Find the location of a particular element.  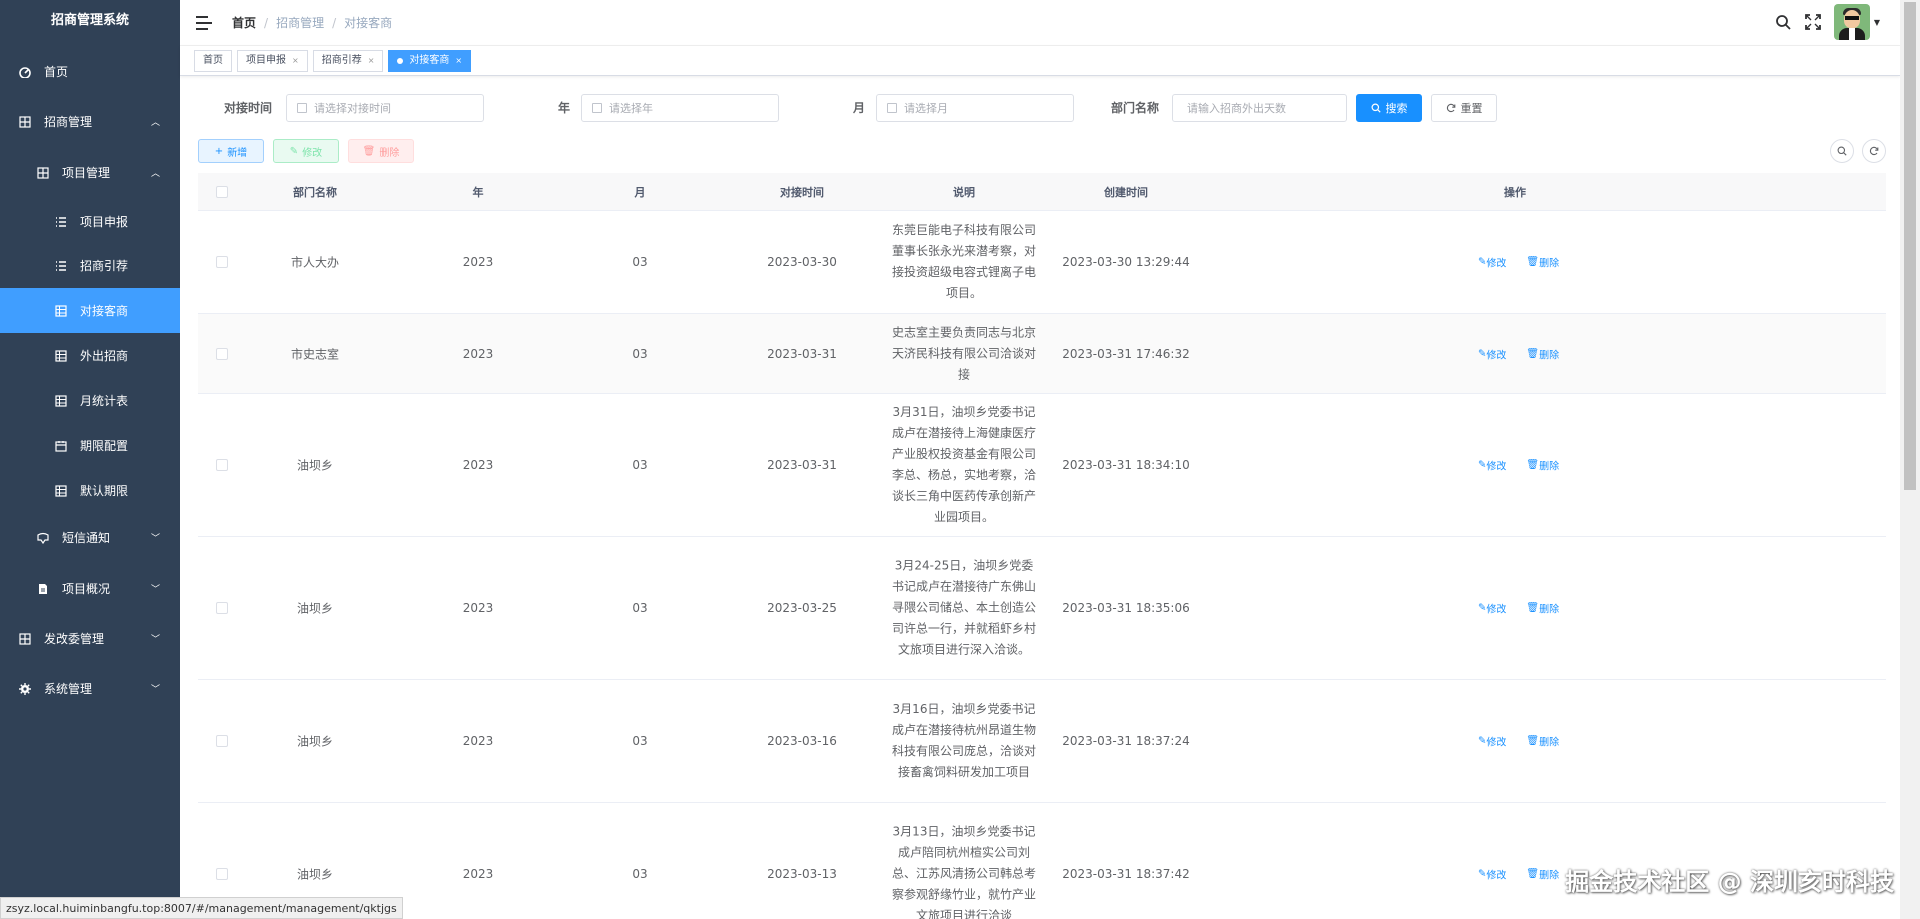

refresh-button is located at coordinates (1874, 151).